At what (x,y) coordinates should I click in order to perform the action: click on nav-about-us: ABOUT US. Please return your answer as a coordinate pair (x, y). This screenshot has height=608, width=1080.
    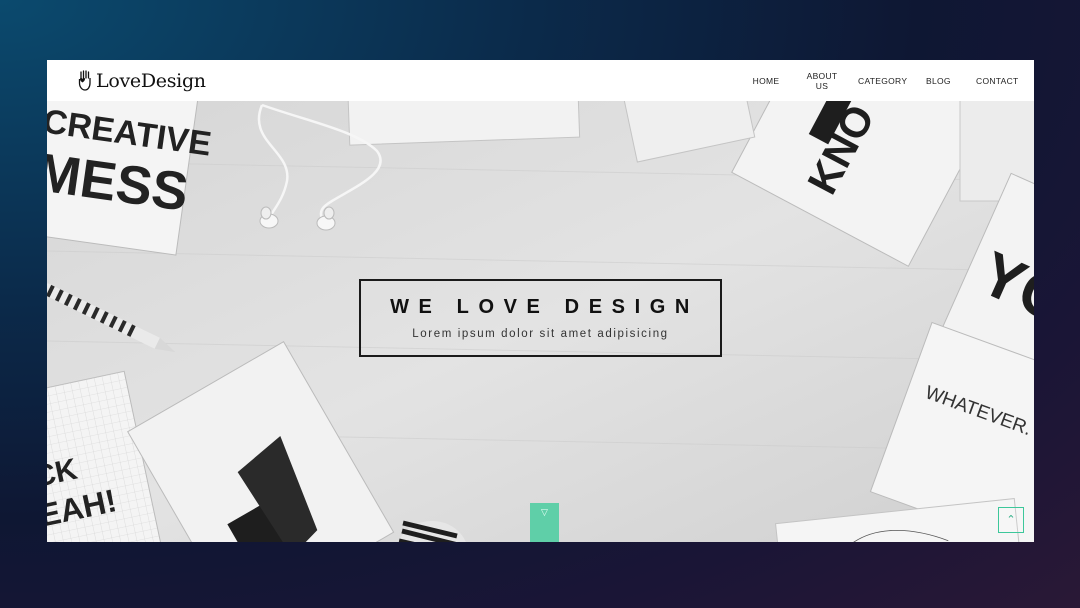
    Looking at the image, I should click on (822, 81).